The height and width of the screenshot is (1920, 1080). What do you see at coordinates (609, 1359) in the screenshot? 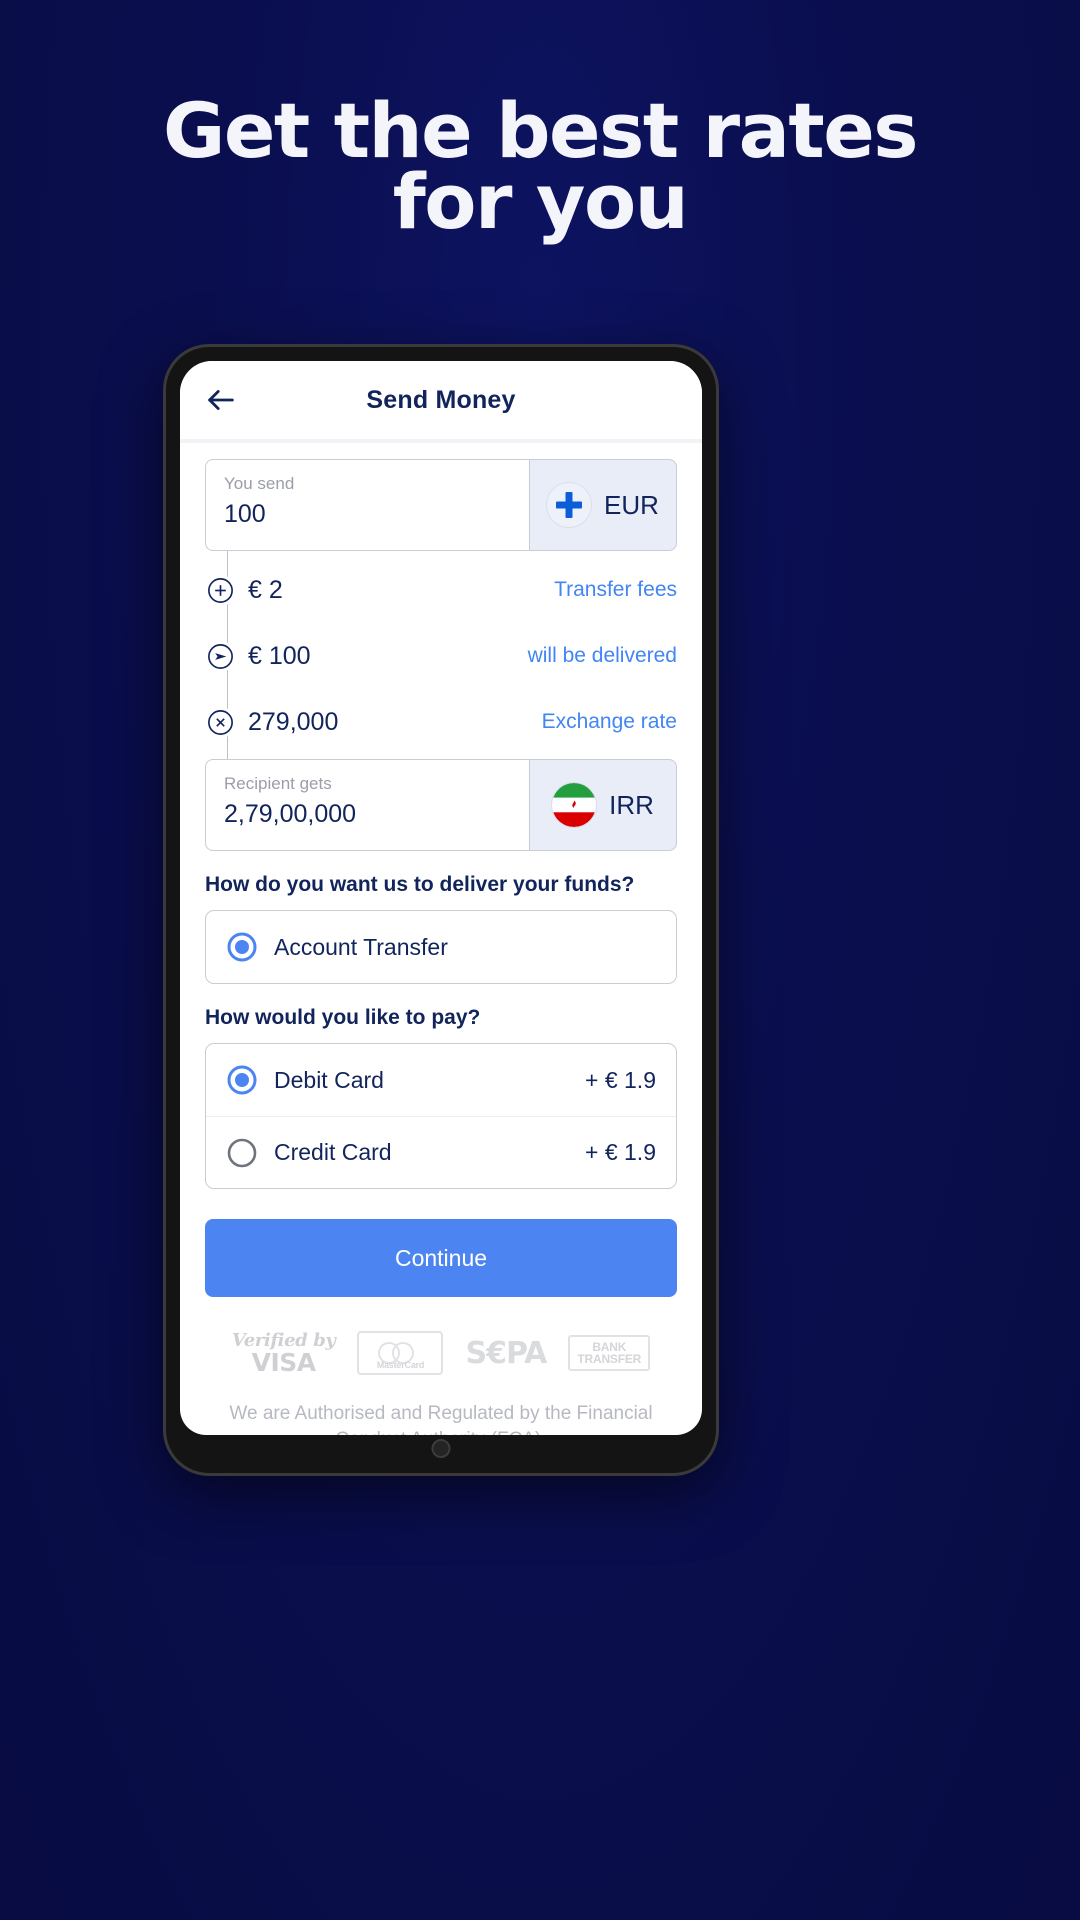
I see `bank-transfer-line2: TRANSFER` at bounding box center [609, 1359].